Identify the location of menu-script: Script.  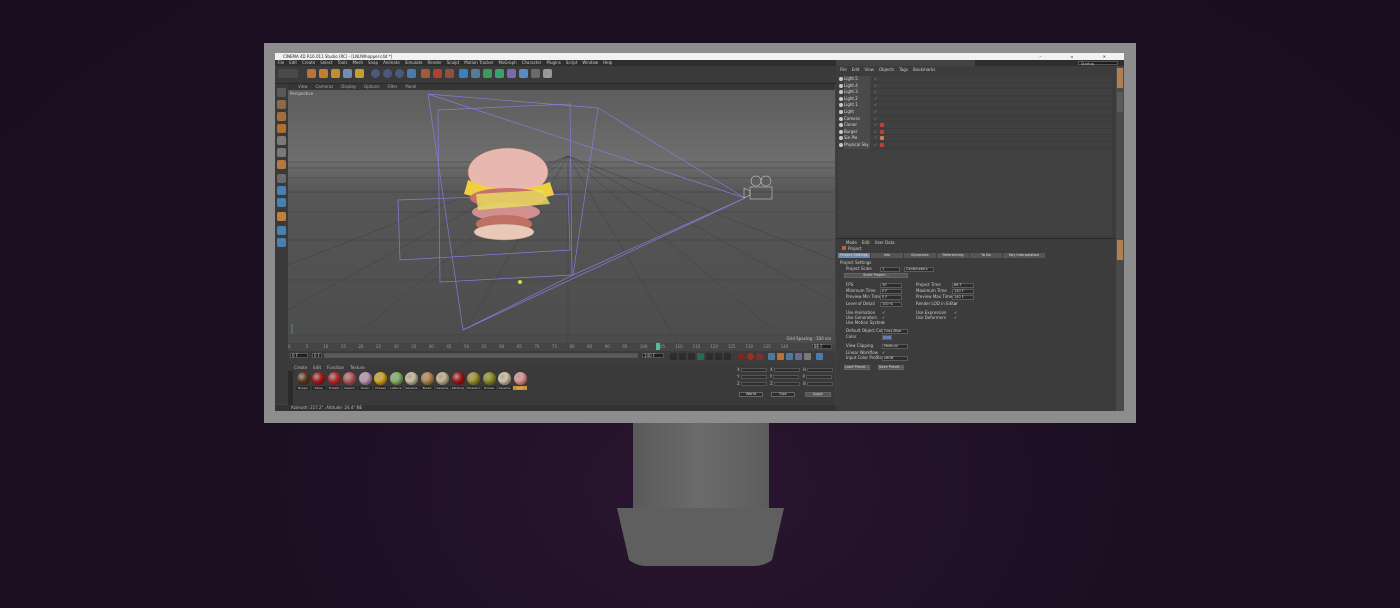
(572, 62).